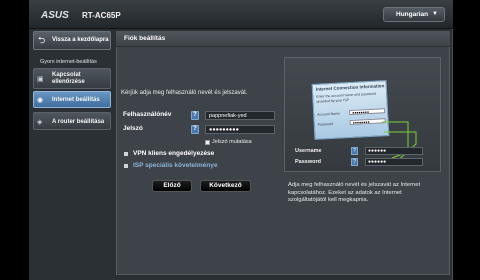  Describe the element at coordinates (42, 40) in the screenshot. I see `back-arrow-icon: ⮌` at that location.